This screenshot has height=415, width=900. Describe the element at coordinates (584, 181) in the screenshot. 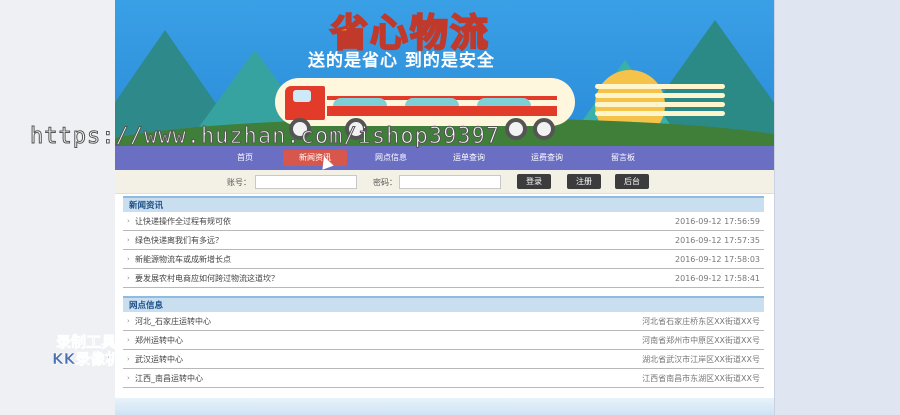

I see `register-button: 注册` at that location.